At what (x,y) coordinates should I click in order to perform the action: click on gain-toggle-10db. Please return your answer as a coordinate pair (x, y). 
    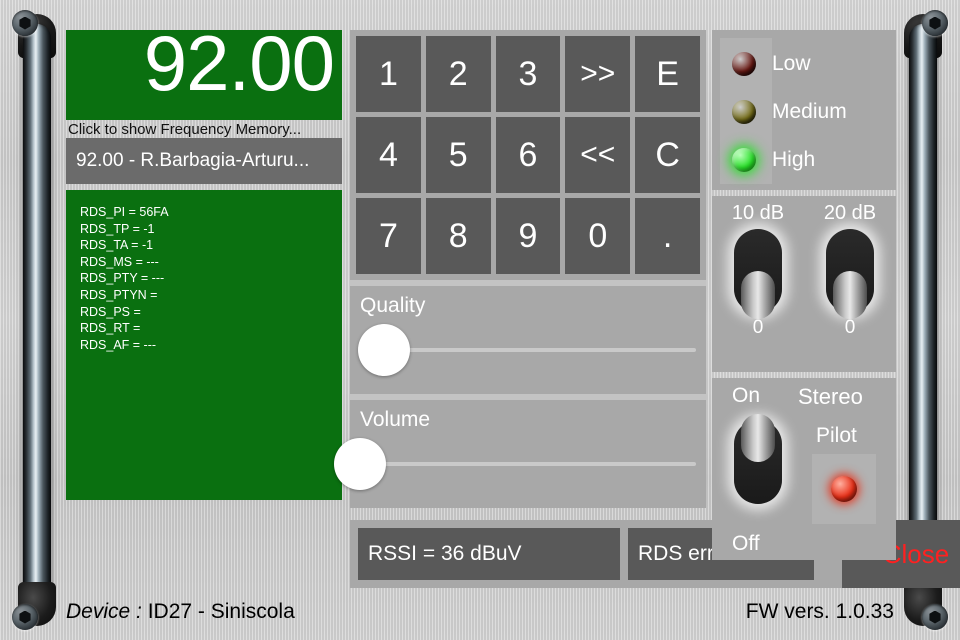
    Looking at the image, I should click on (758, 274).